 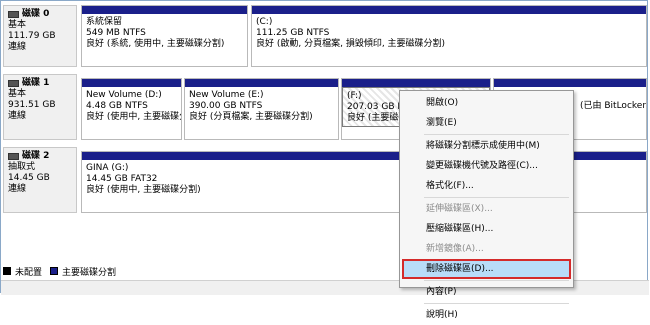 What do you see at coordinates (613, 106) in the screenshot?
I see `partition-status: (已由 BitLocker` at bounding box center [613, 106].